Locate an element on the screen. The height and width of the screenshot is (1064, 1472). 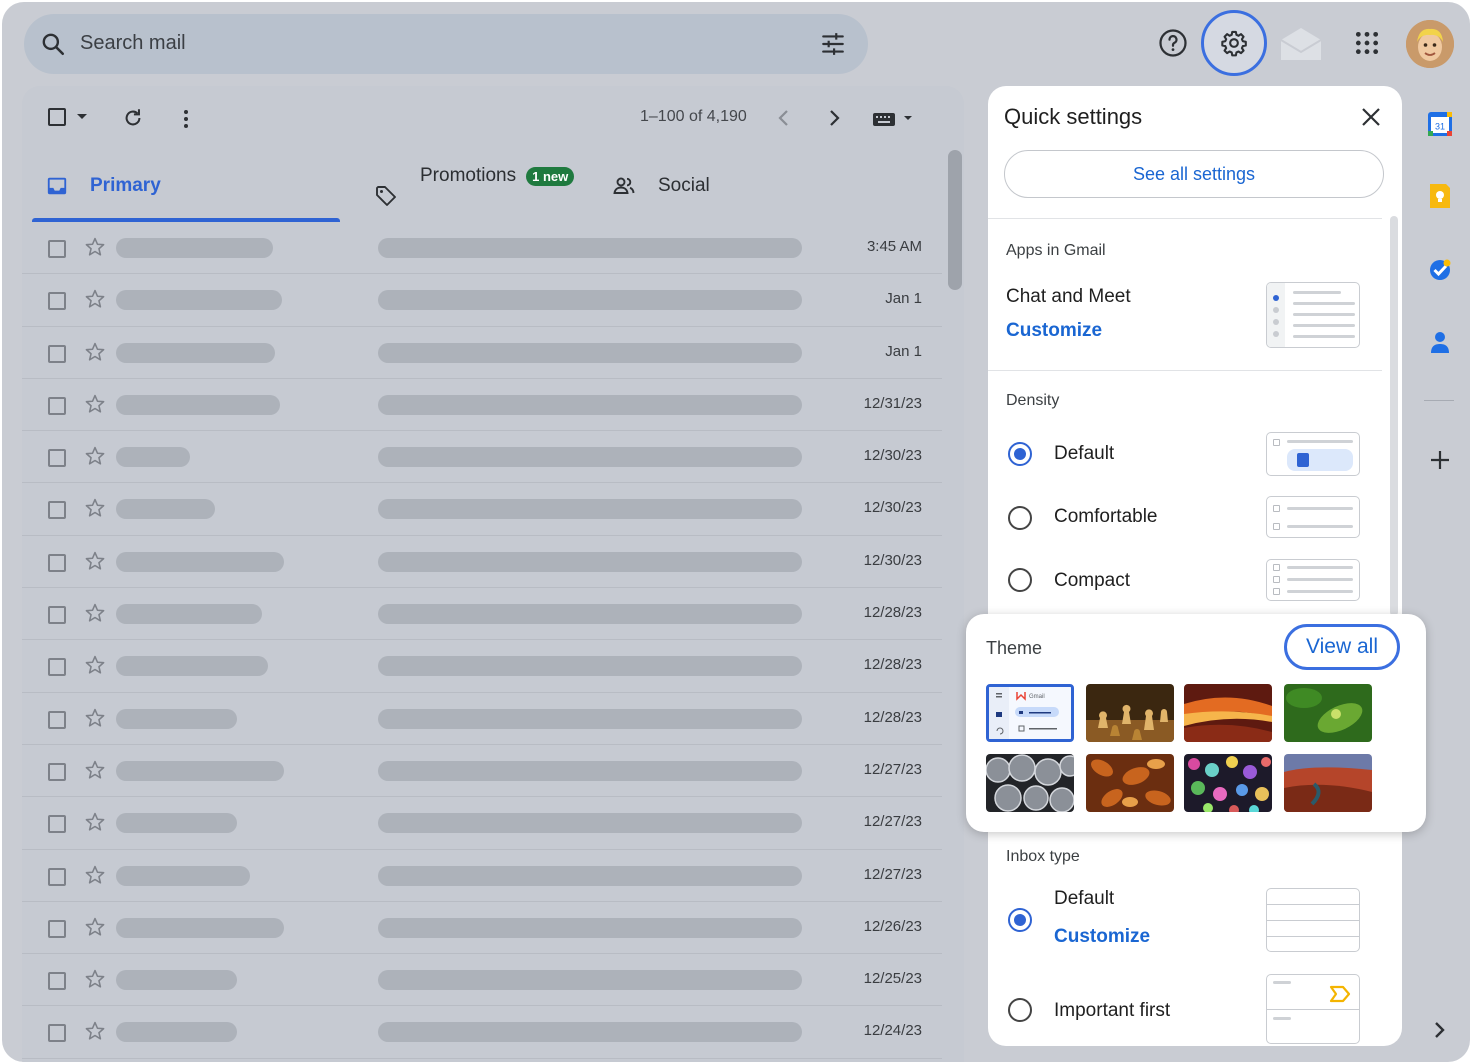
density-comfortable-radio is located at coordinates (1020, 518).